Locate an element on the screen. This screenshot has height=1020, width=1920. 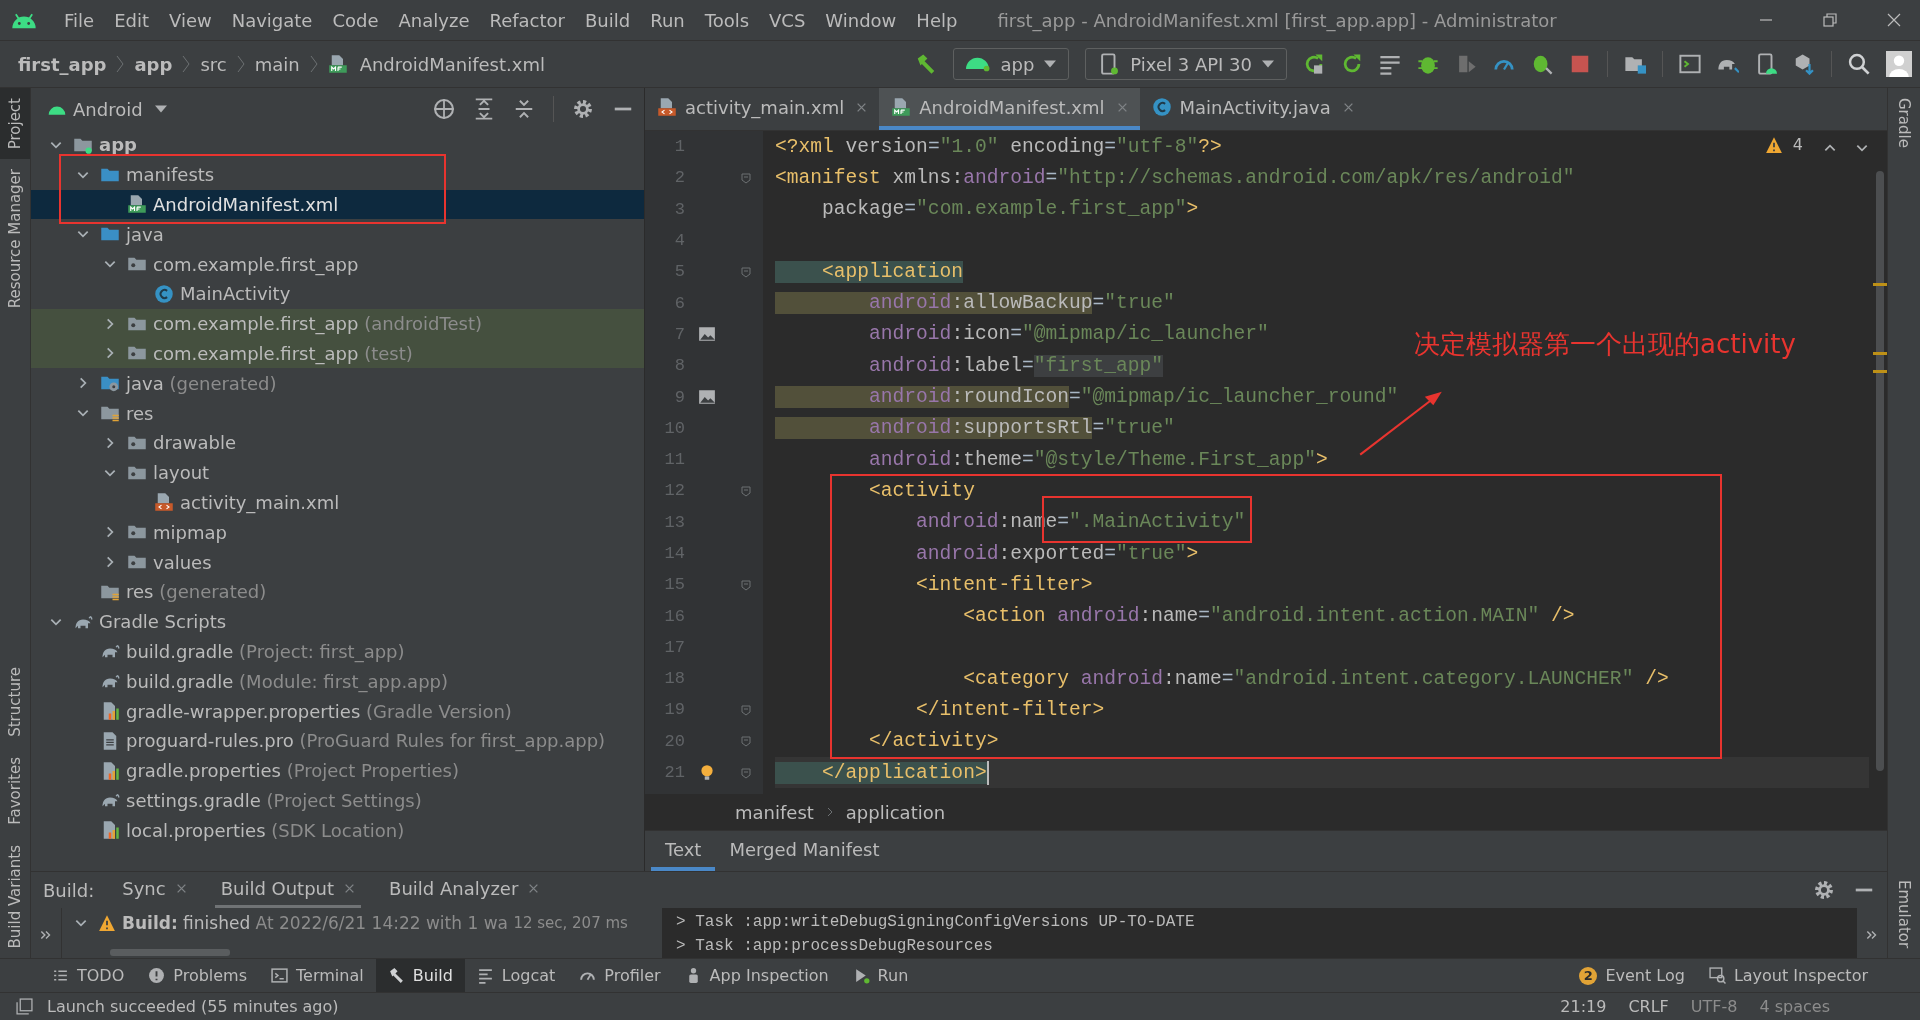
menu-item: Build is located at coordinates (608, 20).